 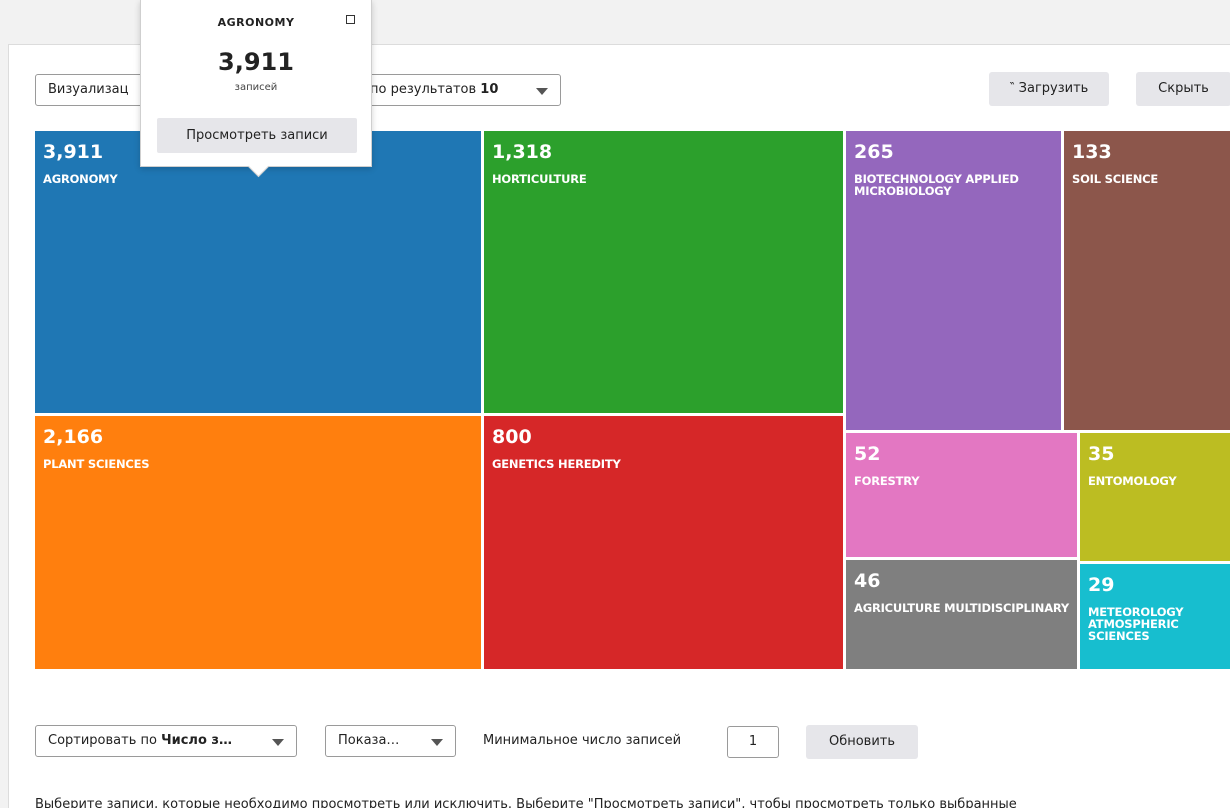 I want to click on tooltip-title: AGRONOMY, so click(x=256, y=22).